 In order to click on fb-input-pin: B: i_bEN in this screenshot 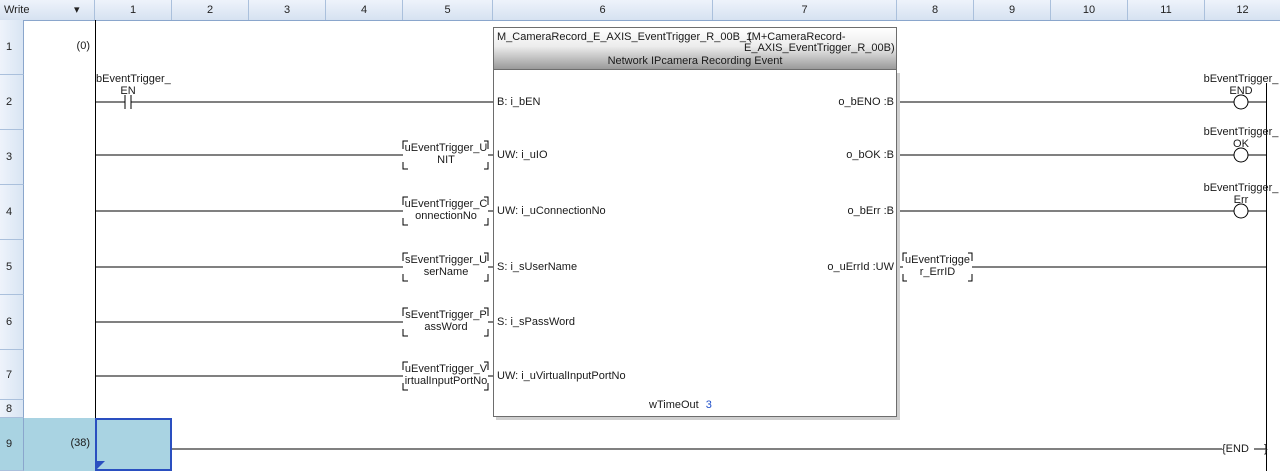, I will do `click(519, 102)`.